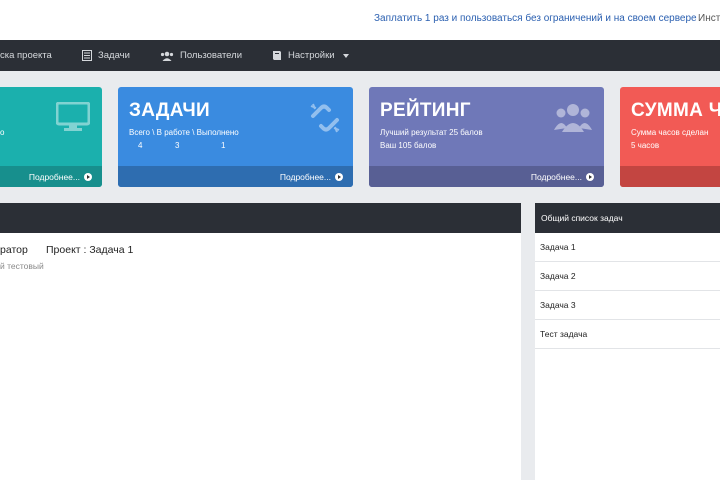  I want to click on card-footer, so click(670, 176).